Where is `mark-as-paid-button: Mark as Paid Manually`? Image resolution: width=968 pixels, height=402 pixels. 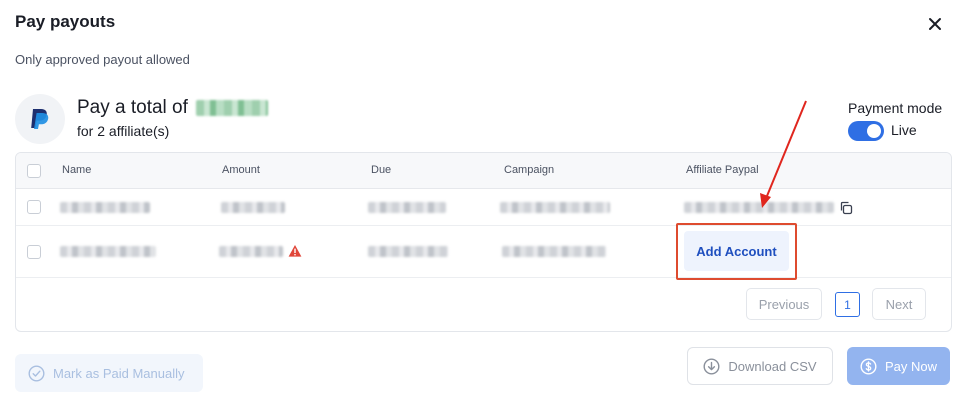 mark-as-paid-button: Mark as Paid Manually is located at coordinates (109, 373).